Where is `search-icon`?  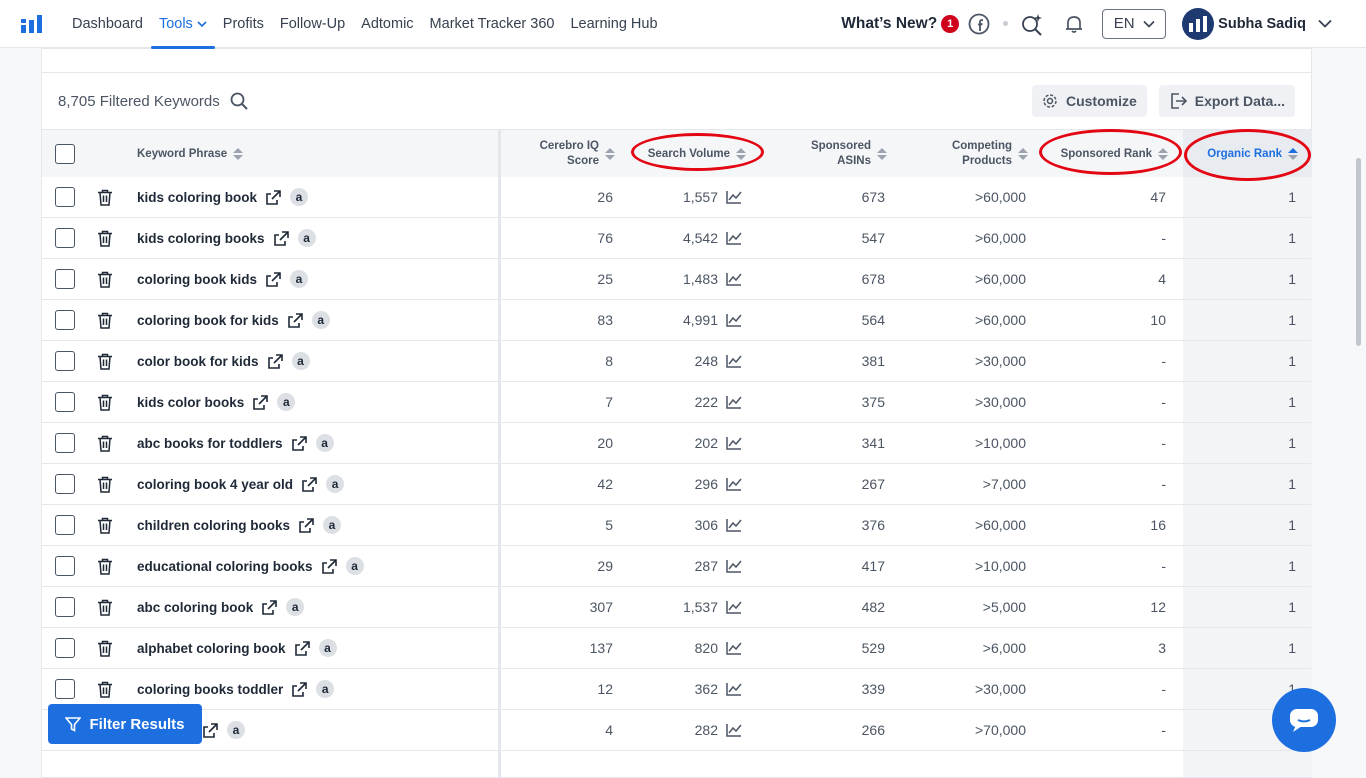 search-icon is located at coordinates (239, 101).